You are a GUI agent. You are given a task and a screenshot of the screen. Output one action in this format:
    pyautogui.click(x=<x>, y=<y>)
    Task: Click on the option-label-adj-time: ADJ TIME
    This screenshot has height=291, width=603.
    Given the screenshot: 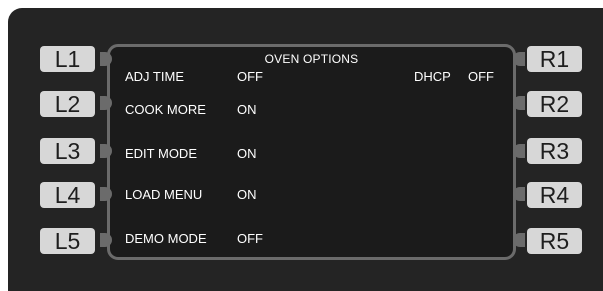 What is the action you would take?
    pyautogui.click(x=154, y=76)
    